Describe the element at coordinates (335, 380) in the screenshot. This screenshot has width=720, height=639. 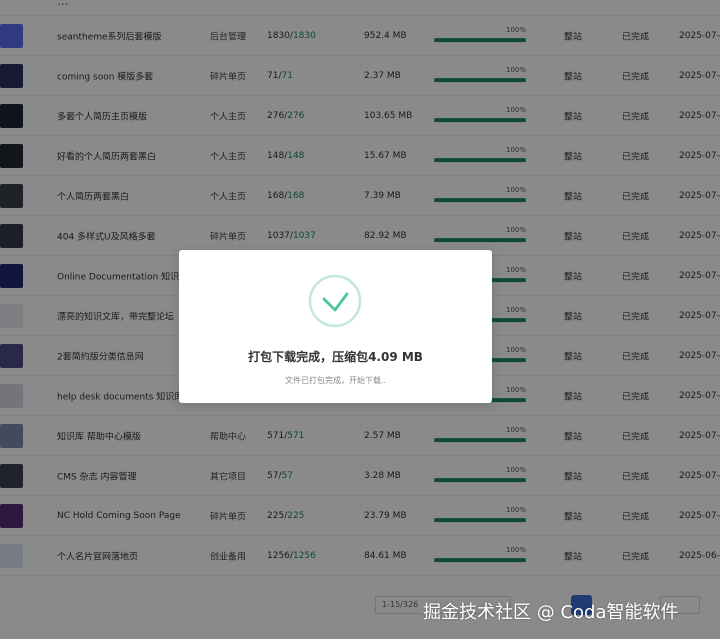
I see `dialog-subtitle: 文件已打包完成，开始下载..` at that location.